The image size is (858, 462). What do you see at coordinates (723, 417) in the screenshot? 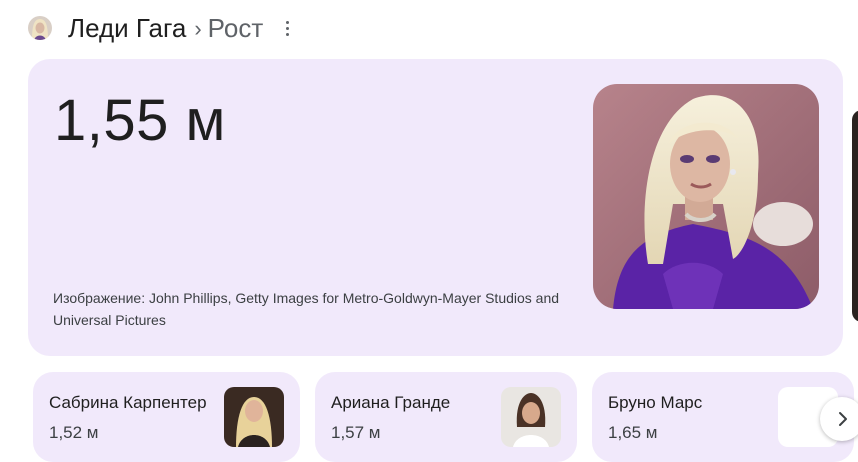
I see `related-card-bruno-mars: Бруно Марс 1,65 м` at bounding box center [723, 417].